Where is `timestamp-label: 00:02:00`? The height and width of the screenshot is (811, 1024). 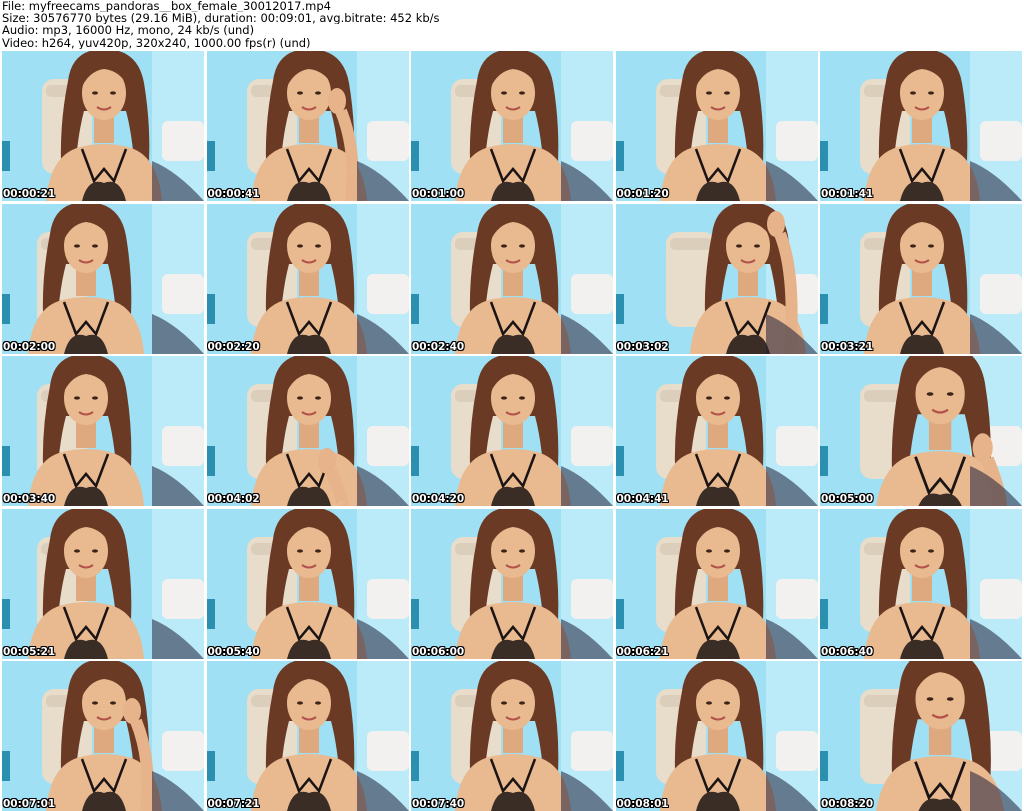
timestamp-label: 00:02:00 is located at coordinates (29, 346).